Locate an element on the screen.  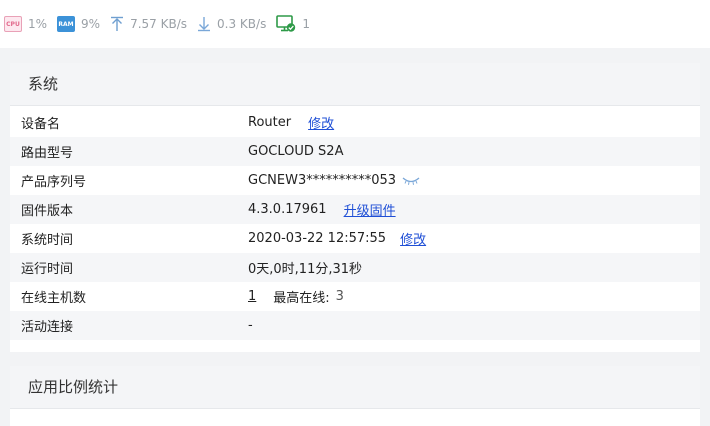
row-active-connections: 活动连接 - is located at coordinates (355, 325).